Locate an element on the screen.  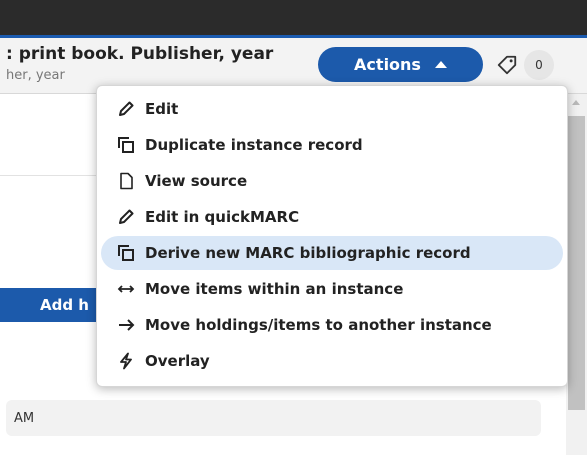
menu-item-label: Overlay is located at coordinates (177, 361).